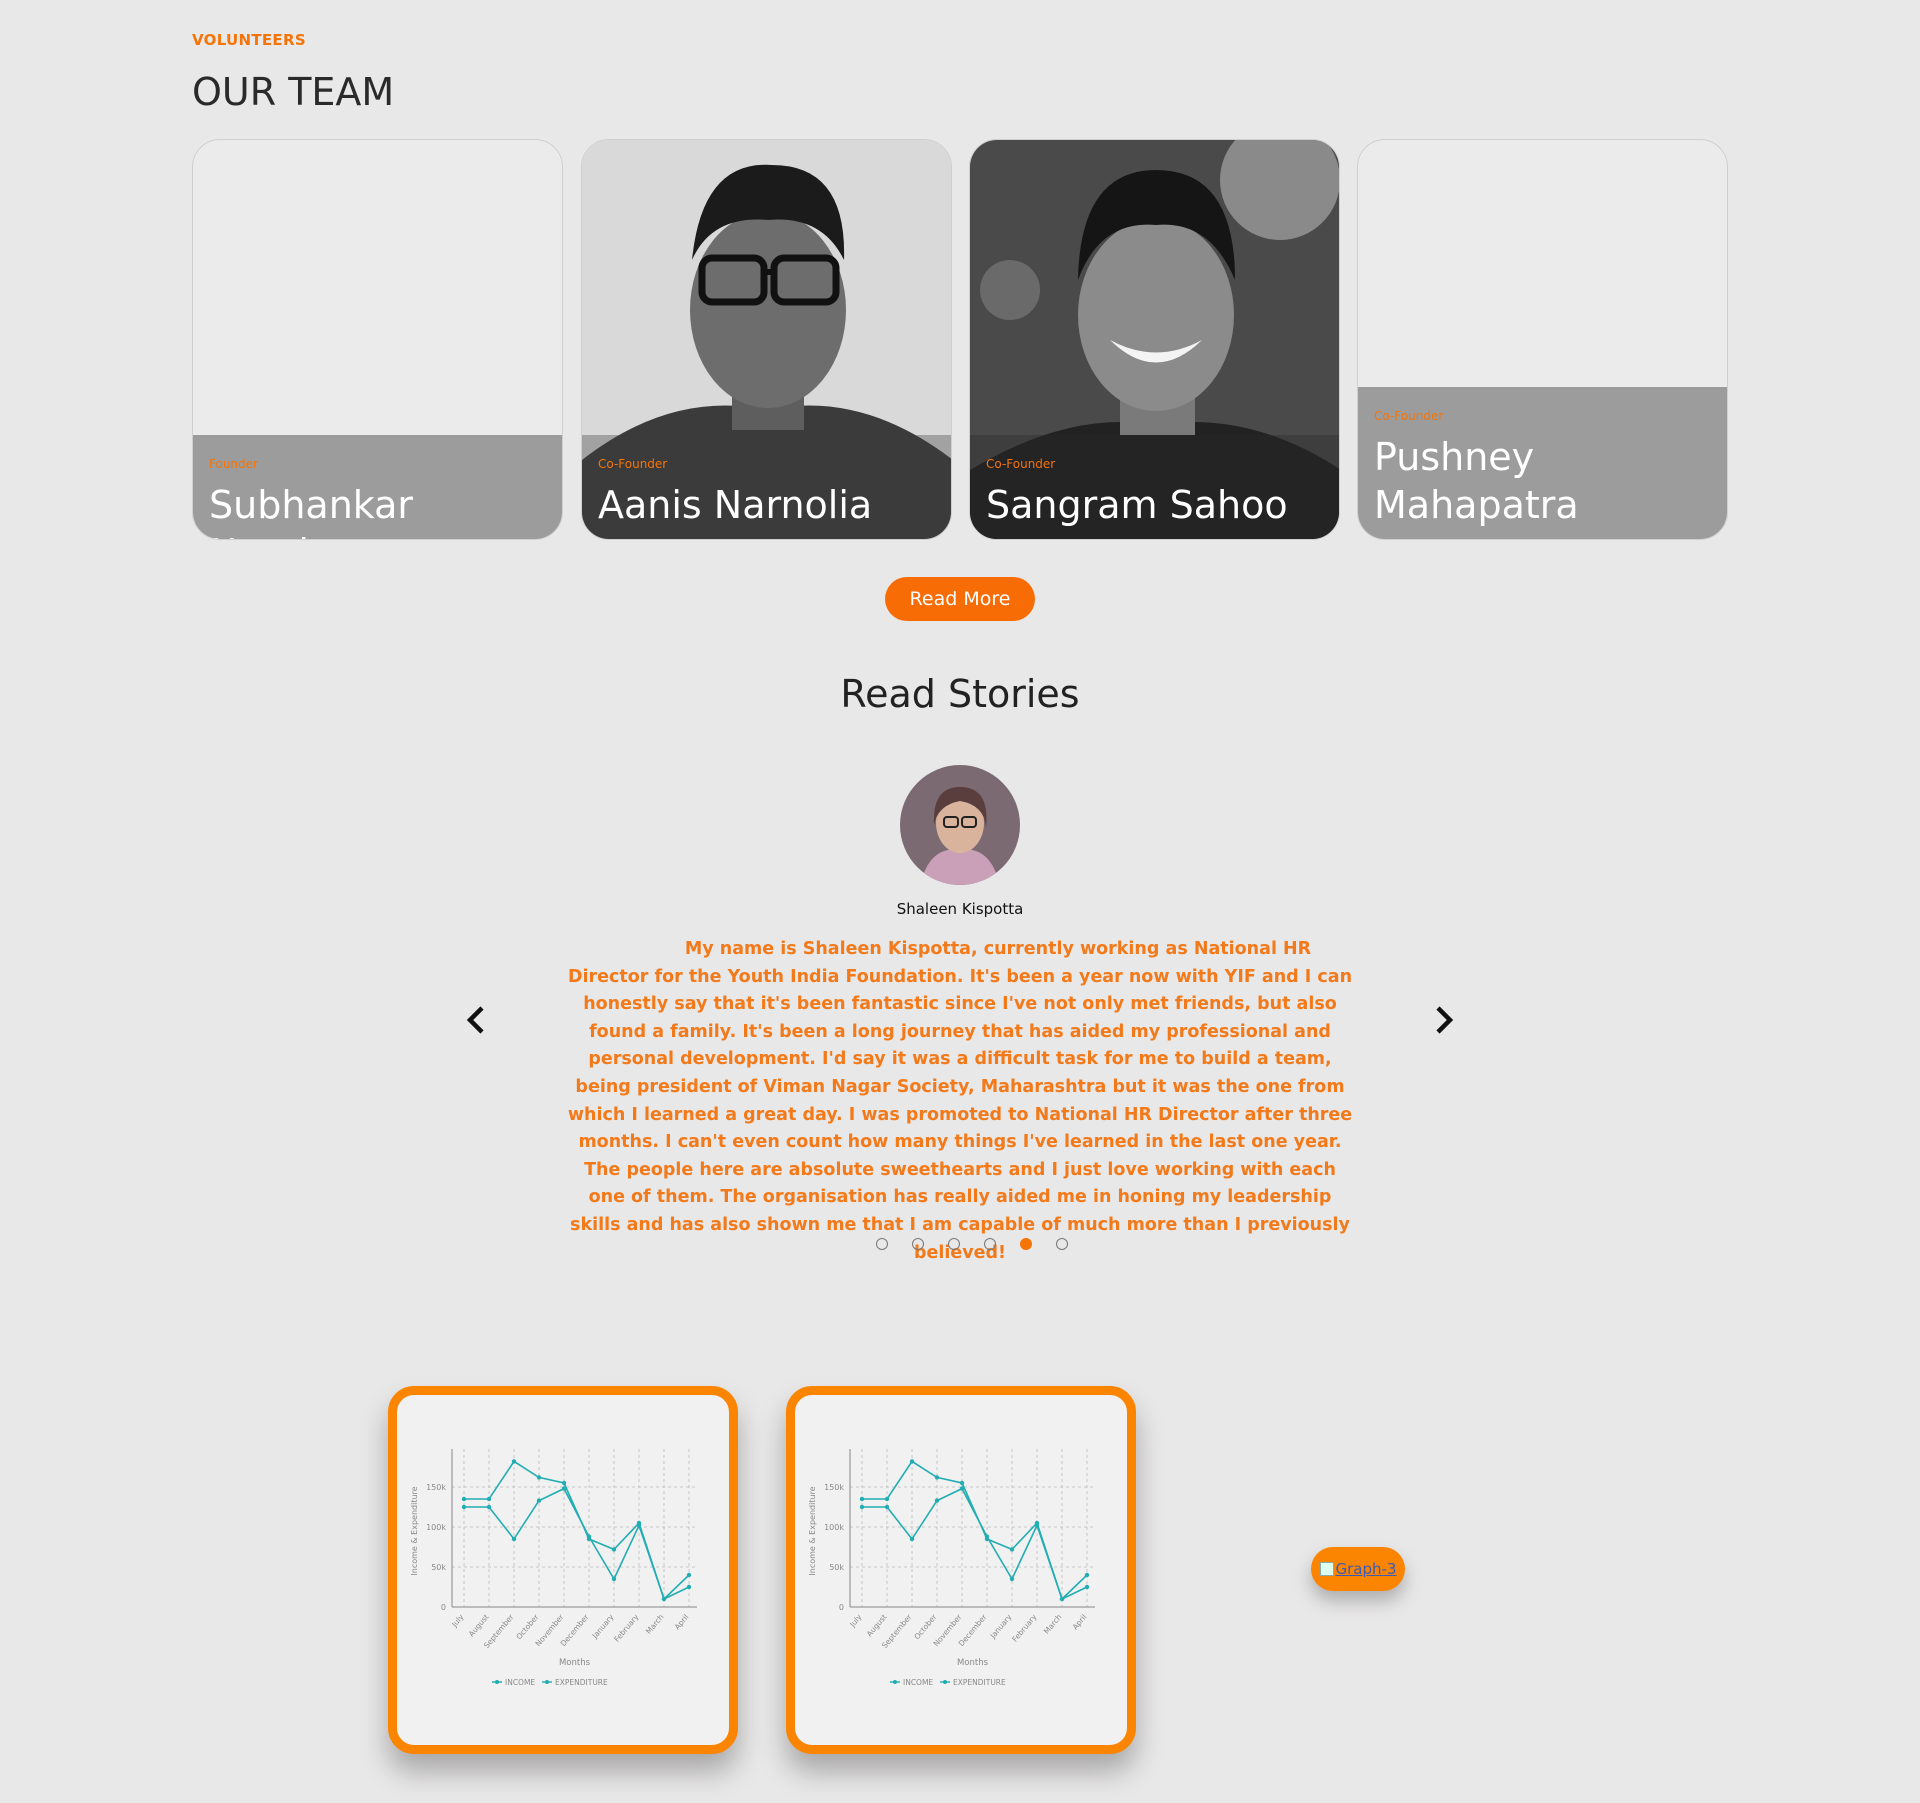 Image resolution: width=1920 pixels, height=1803 pixels. I want to click on team-card-band: Co-Founder Pushney Mahapatra, so click(1542, 463).